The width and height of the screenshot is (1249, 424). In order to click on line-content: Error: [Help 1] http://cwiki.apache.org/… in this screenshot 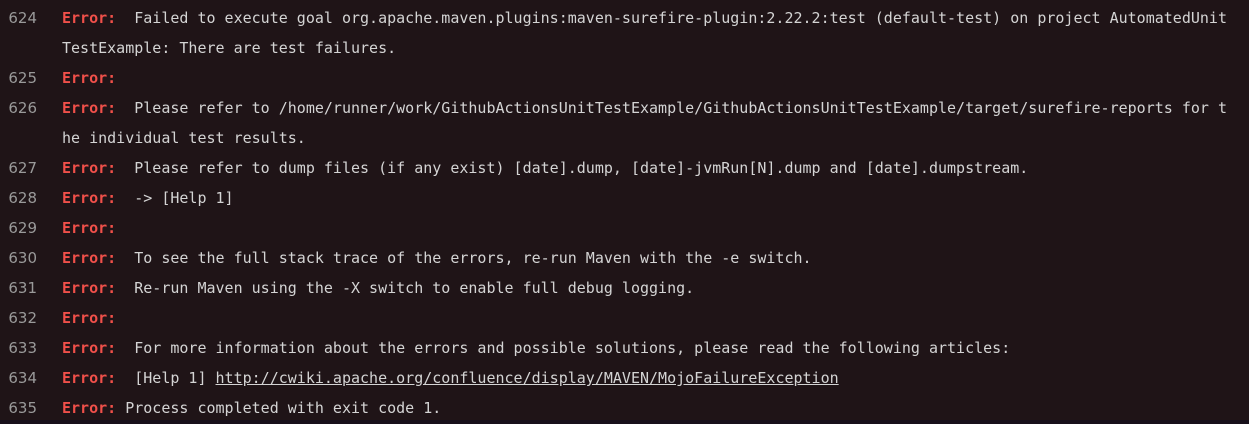, I will do `click(655, 378)`.